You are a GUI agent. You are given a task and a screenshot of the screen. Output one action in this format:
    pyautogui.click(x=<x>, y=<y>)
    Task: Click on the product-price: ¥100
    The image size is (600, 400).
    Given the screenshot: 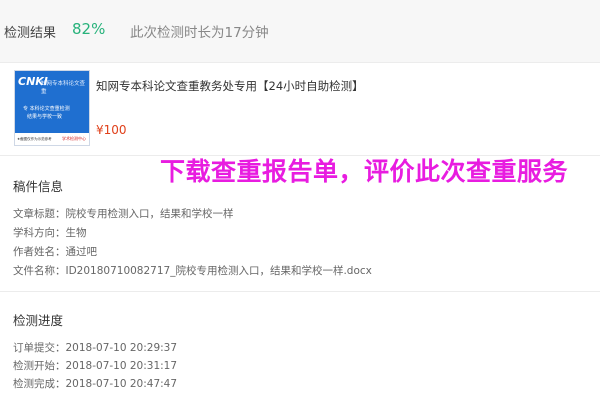 What is the action you would take?
    pyautogui.click(x=111, y=130)
    